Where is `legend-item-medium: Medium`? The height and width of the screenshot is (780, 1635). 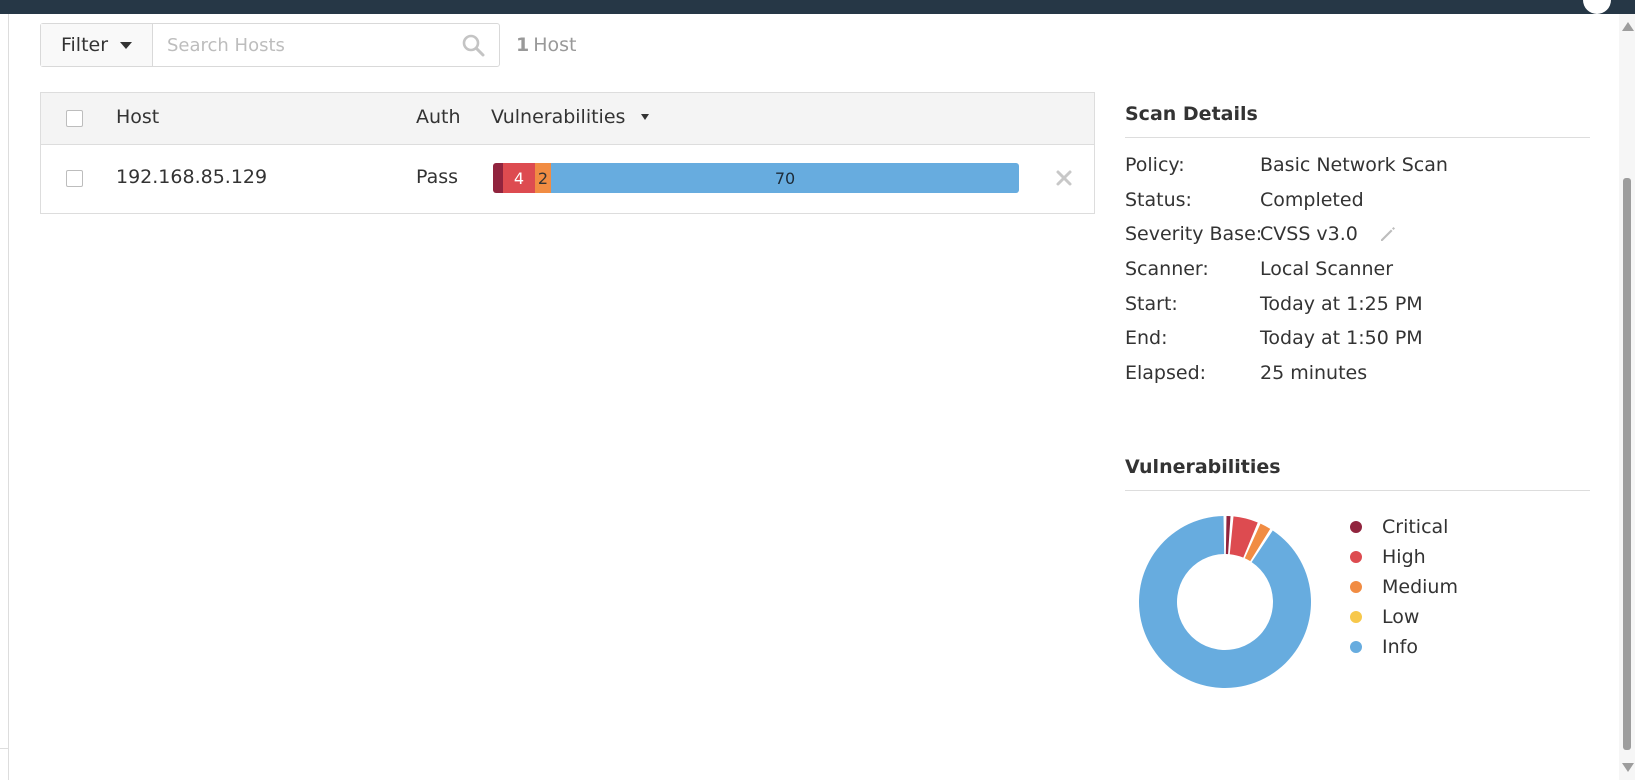
legend-item-medium: Medium is located at coordinates (1404, 587).